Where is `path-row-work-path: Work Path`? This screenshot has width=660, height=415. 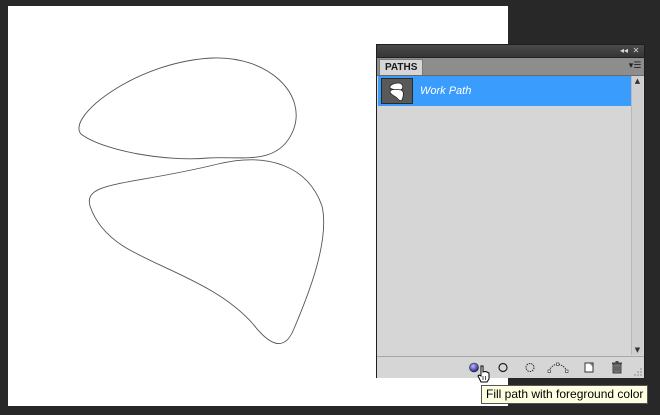
path-row-work-path: Work Path is located at coordinates (504, 91).